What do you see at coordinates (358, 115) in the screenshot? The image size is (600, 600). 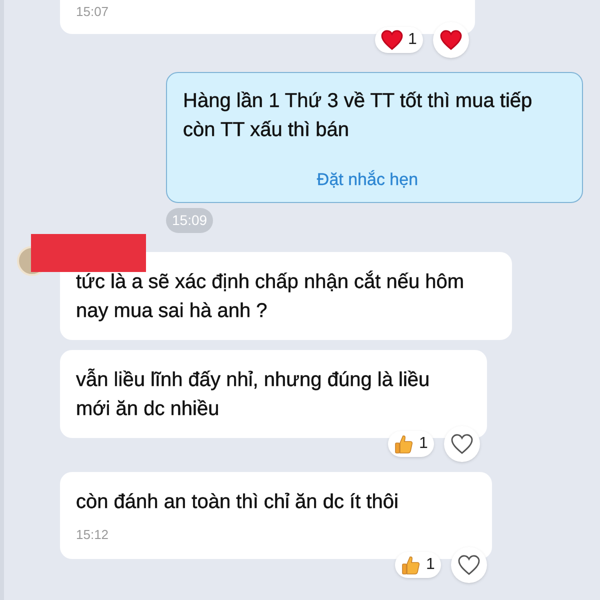 I see `message-text: Hàng lần 1 Thứ 3 về TT tốt thì mua tiếp còn TT xấu thì bán` at bounding box center [358, 115].